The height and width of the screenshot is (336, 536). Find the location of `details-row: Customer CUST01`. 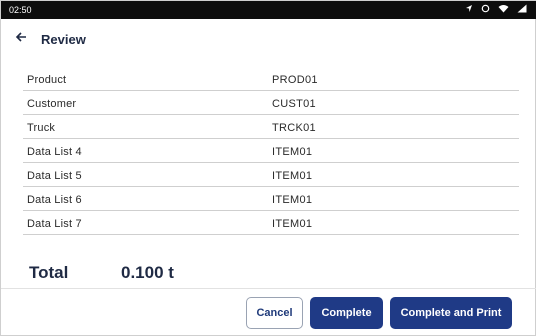

details-row: Customer CUST01 is located at coordinates (271, 103).